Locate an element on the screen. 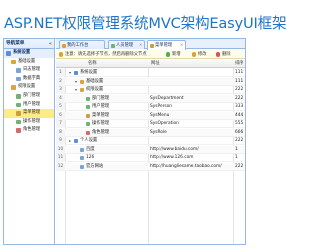 Image resolution: width=320 pixels, height=250 pixels. row-name: 操作管理 is located at coordinates (101, 123).